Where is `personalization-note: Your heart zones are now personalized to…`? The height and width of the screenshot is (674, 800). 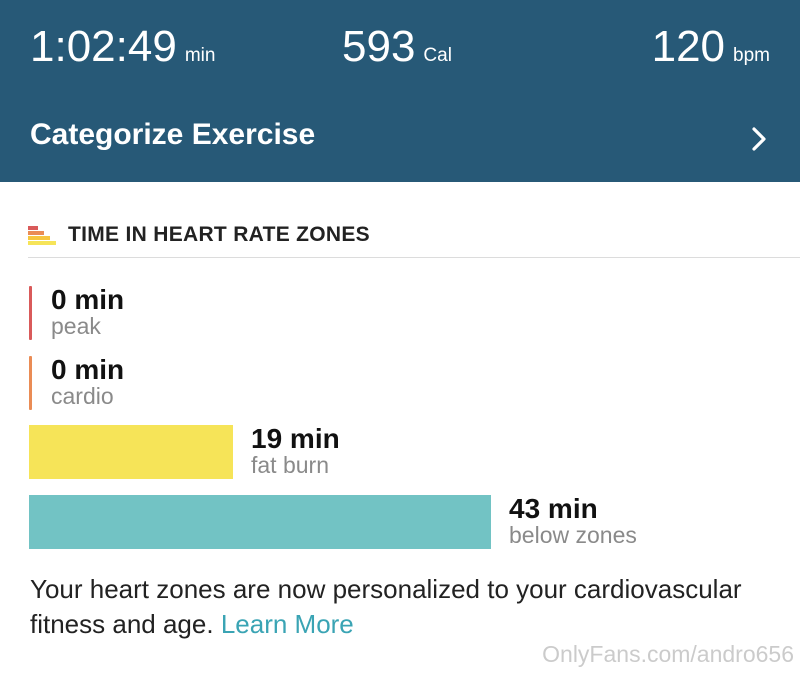
personalization-note: Your heart zones are now personalized to… is located at coordinates (400, 607).